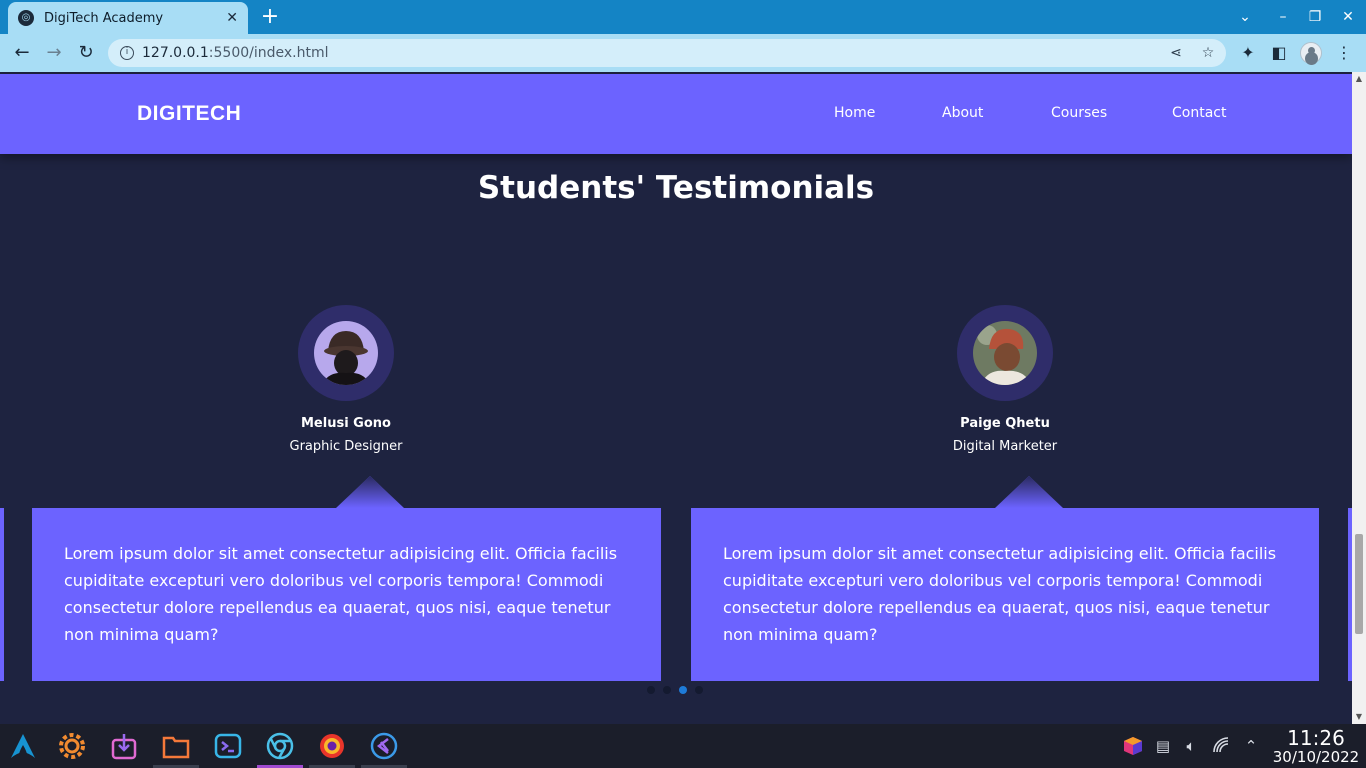  What do you see at coordinates (346, 423) in the screenshot?
I see `student-name: Melusi Gono` at bounding box center [346, 423].